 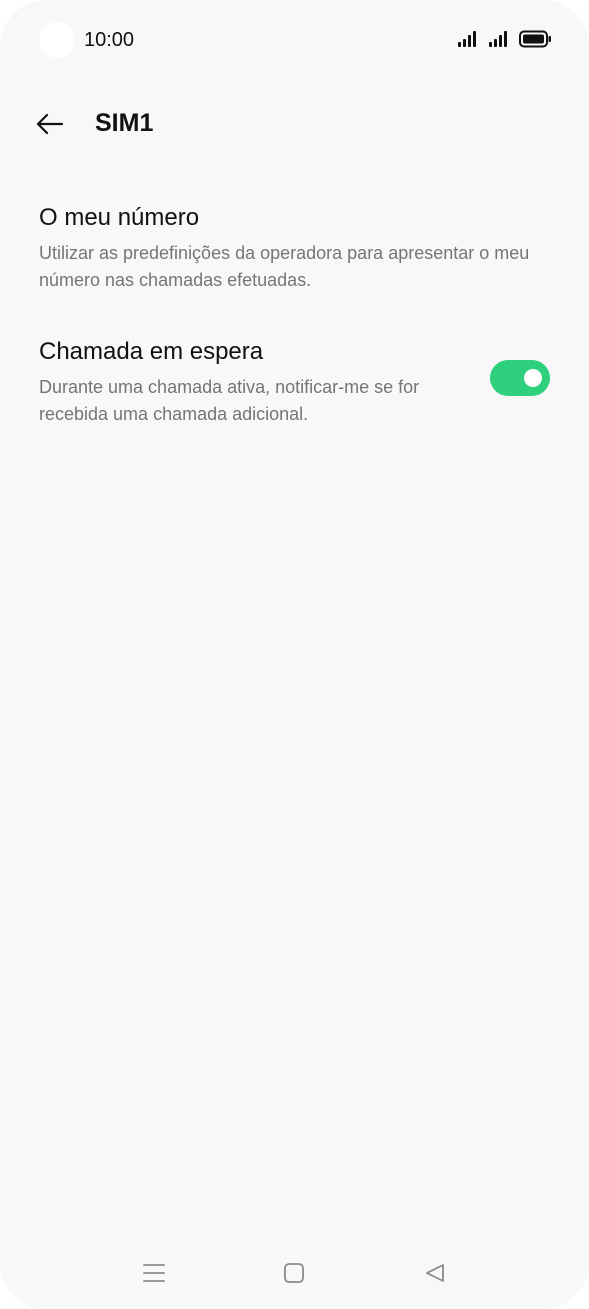 I want to click on status-bar: 10:00, so click(x=294, y=40).